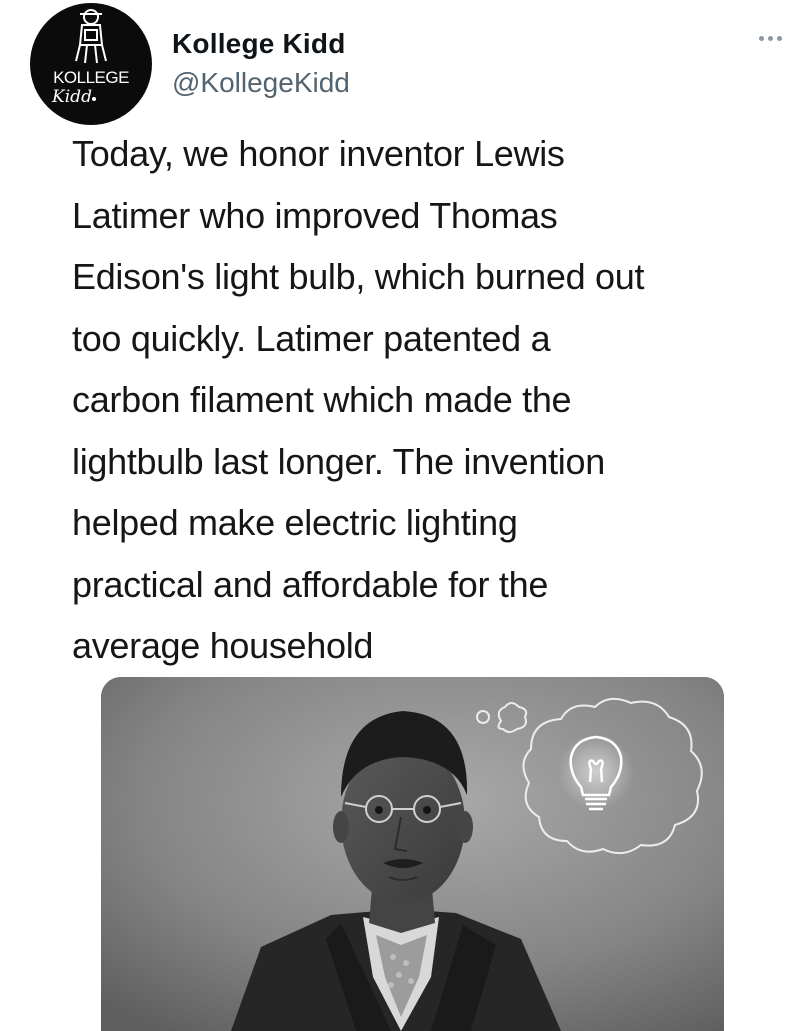 Image resolution: width=799 pixels, height=1031 pixels. I want to click on tweet-text-line: too quickly. Latimer patented a, so click(311, 338).